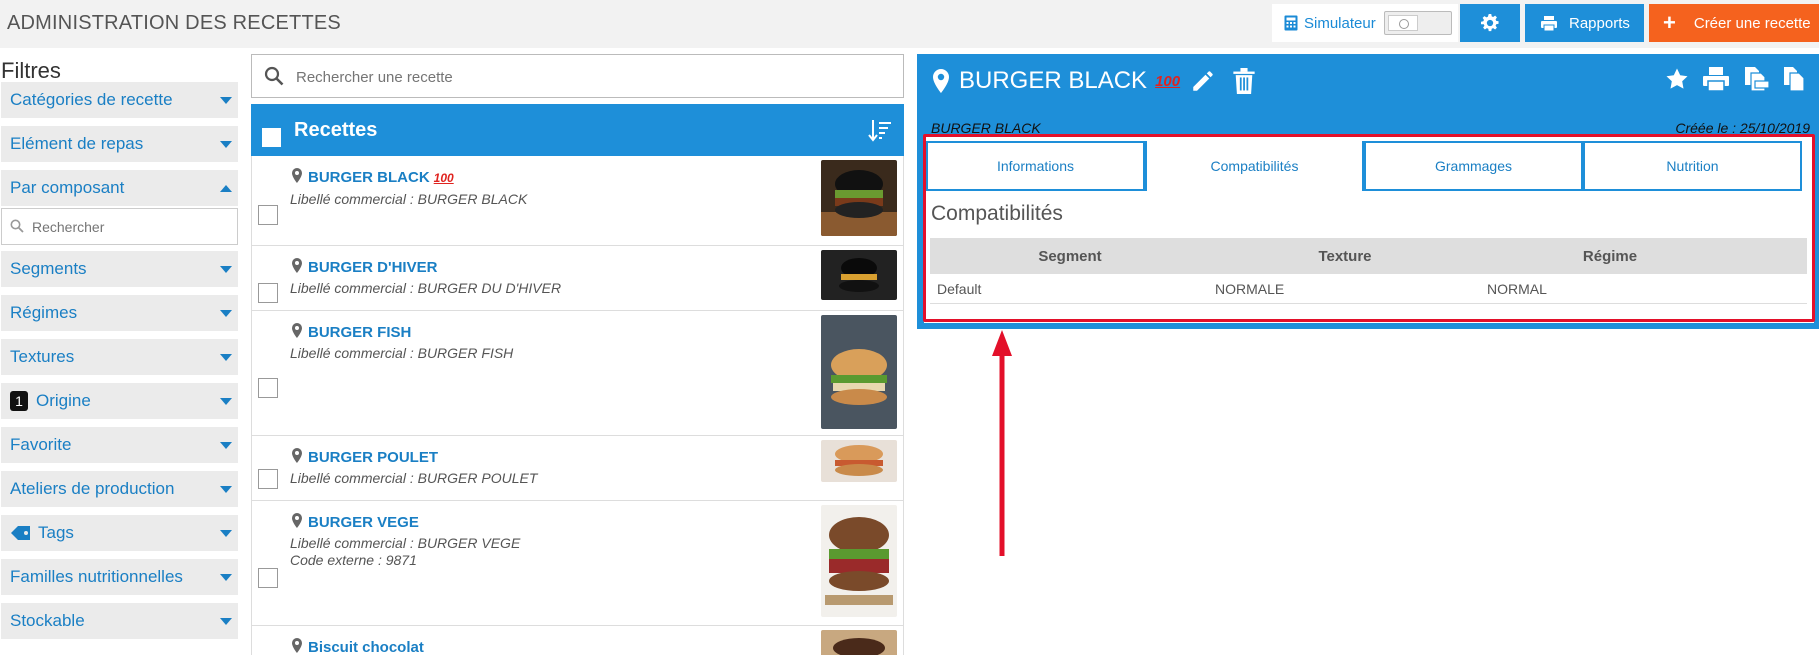 The width and height of the screenshot is (1819, 655). I want to click on filter-regimes: Régimes, so click(119, 313).